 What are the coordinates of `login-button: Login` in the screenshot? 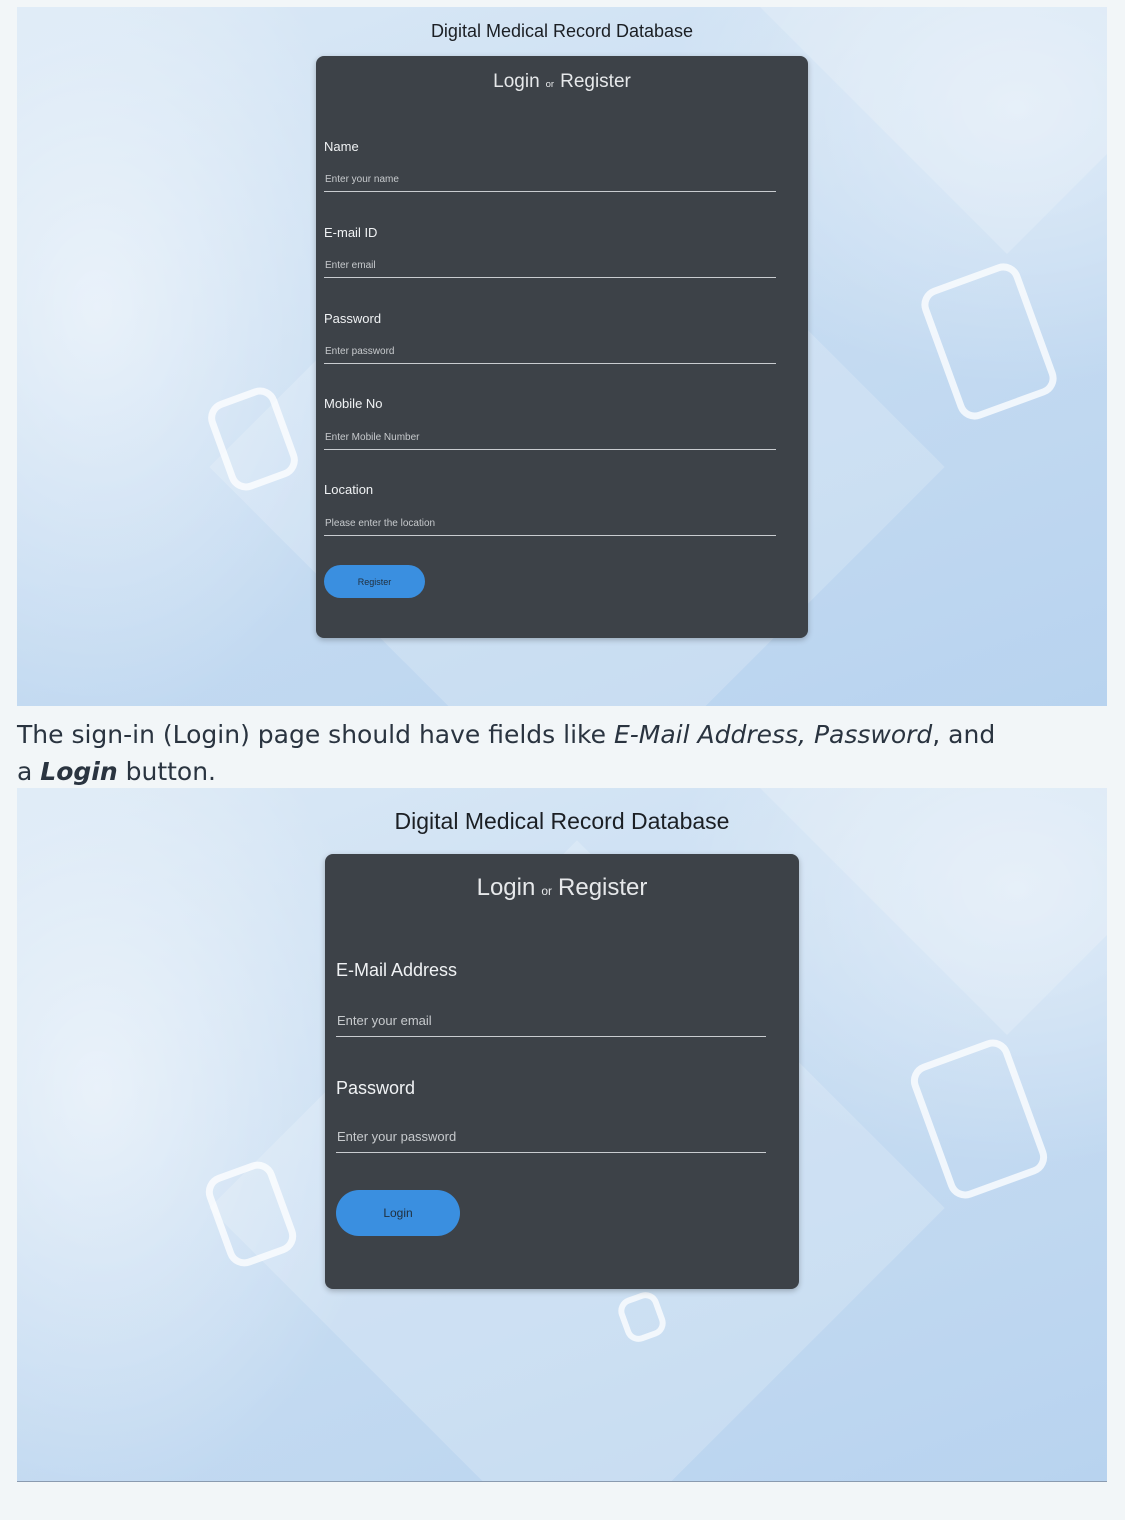 It's located at (398, 1213).